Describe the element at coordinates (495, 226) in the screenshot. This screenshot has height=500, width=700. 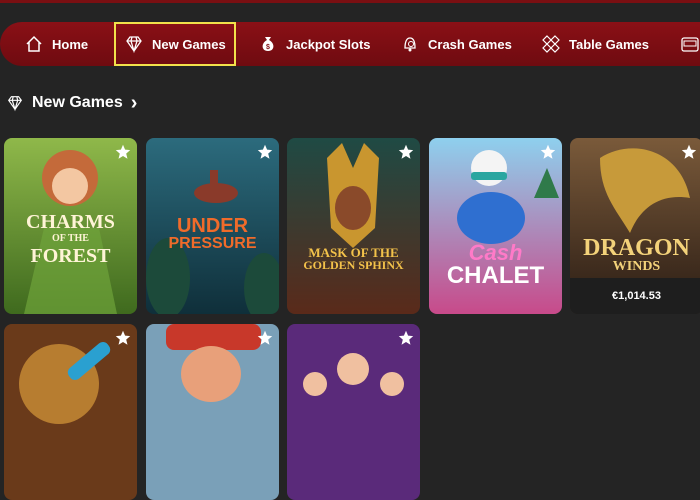
I see `game-tile-cash-chalet: Cash CHALET` at that location.